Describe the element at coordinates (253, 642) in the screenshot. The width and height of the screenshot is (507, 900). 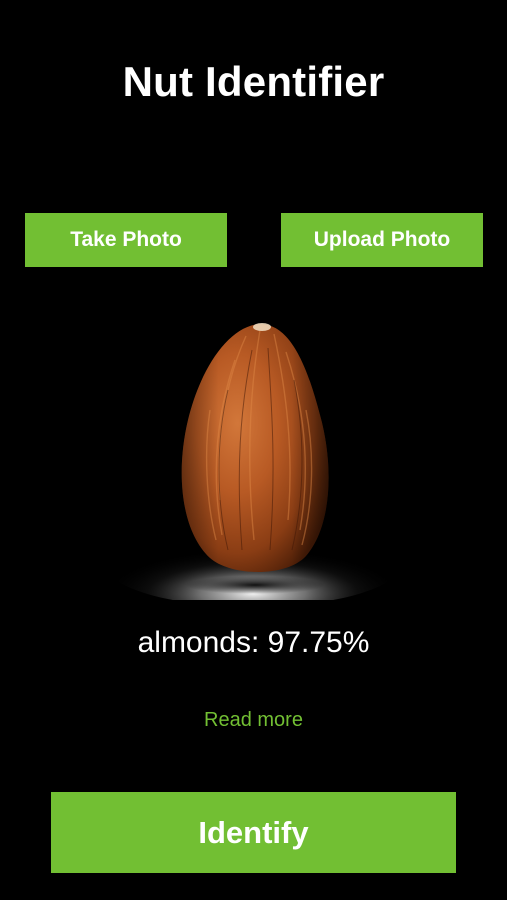
I see `identification-result: almonds: 97.75%` at that location.